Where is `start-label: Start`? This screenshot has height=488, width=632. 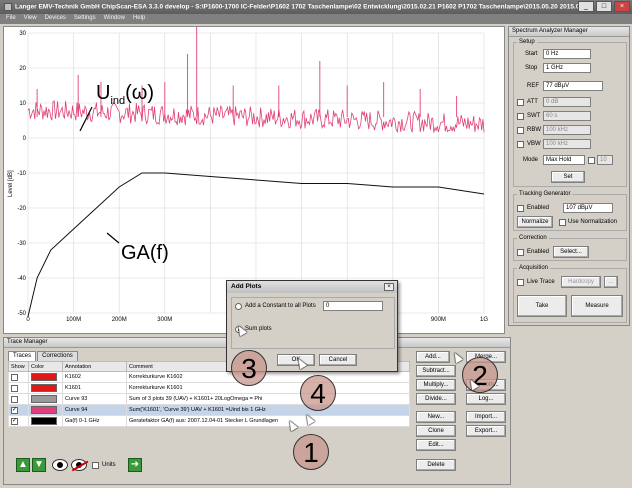
start-label: Start is located at coordinates (531, 54).